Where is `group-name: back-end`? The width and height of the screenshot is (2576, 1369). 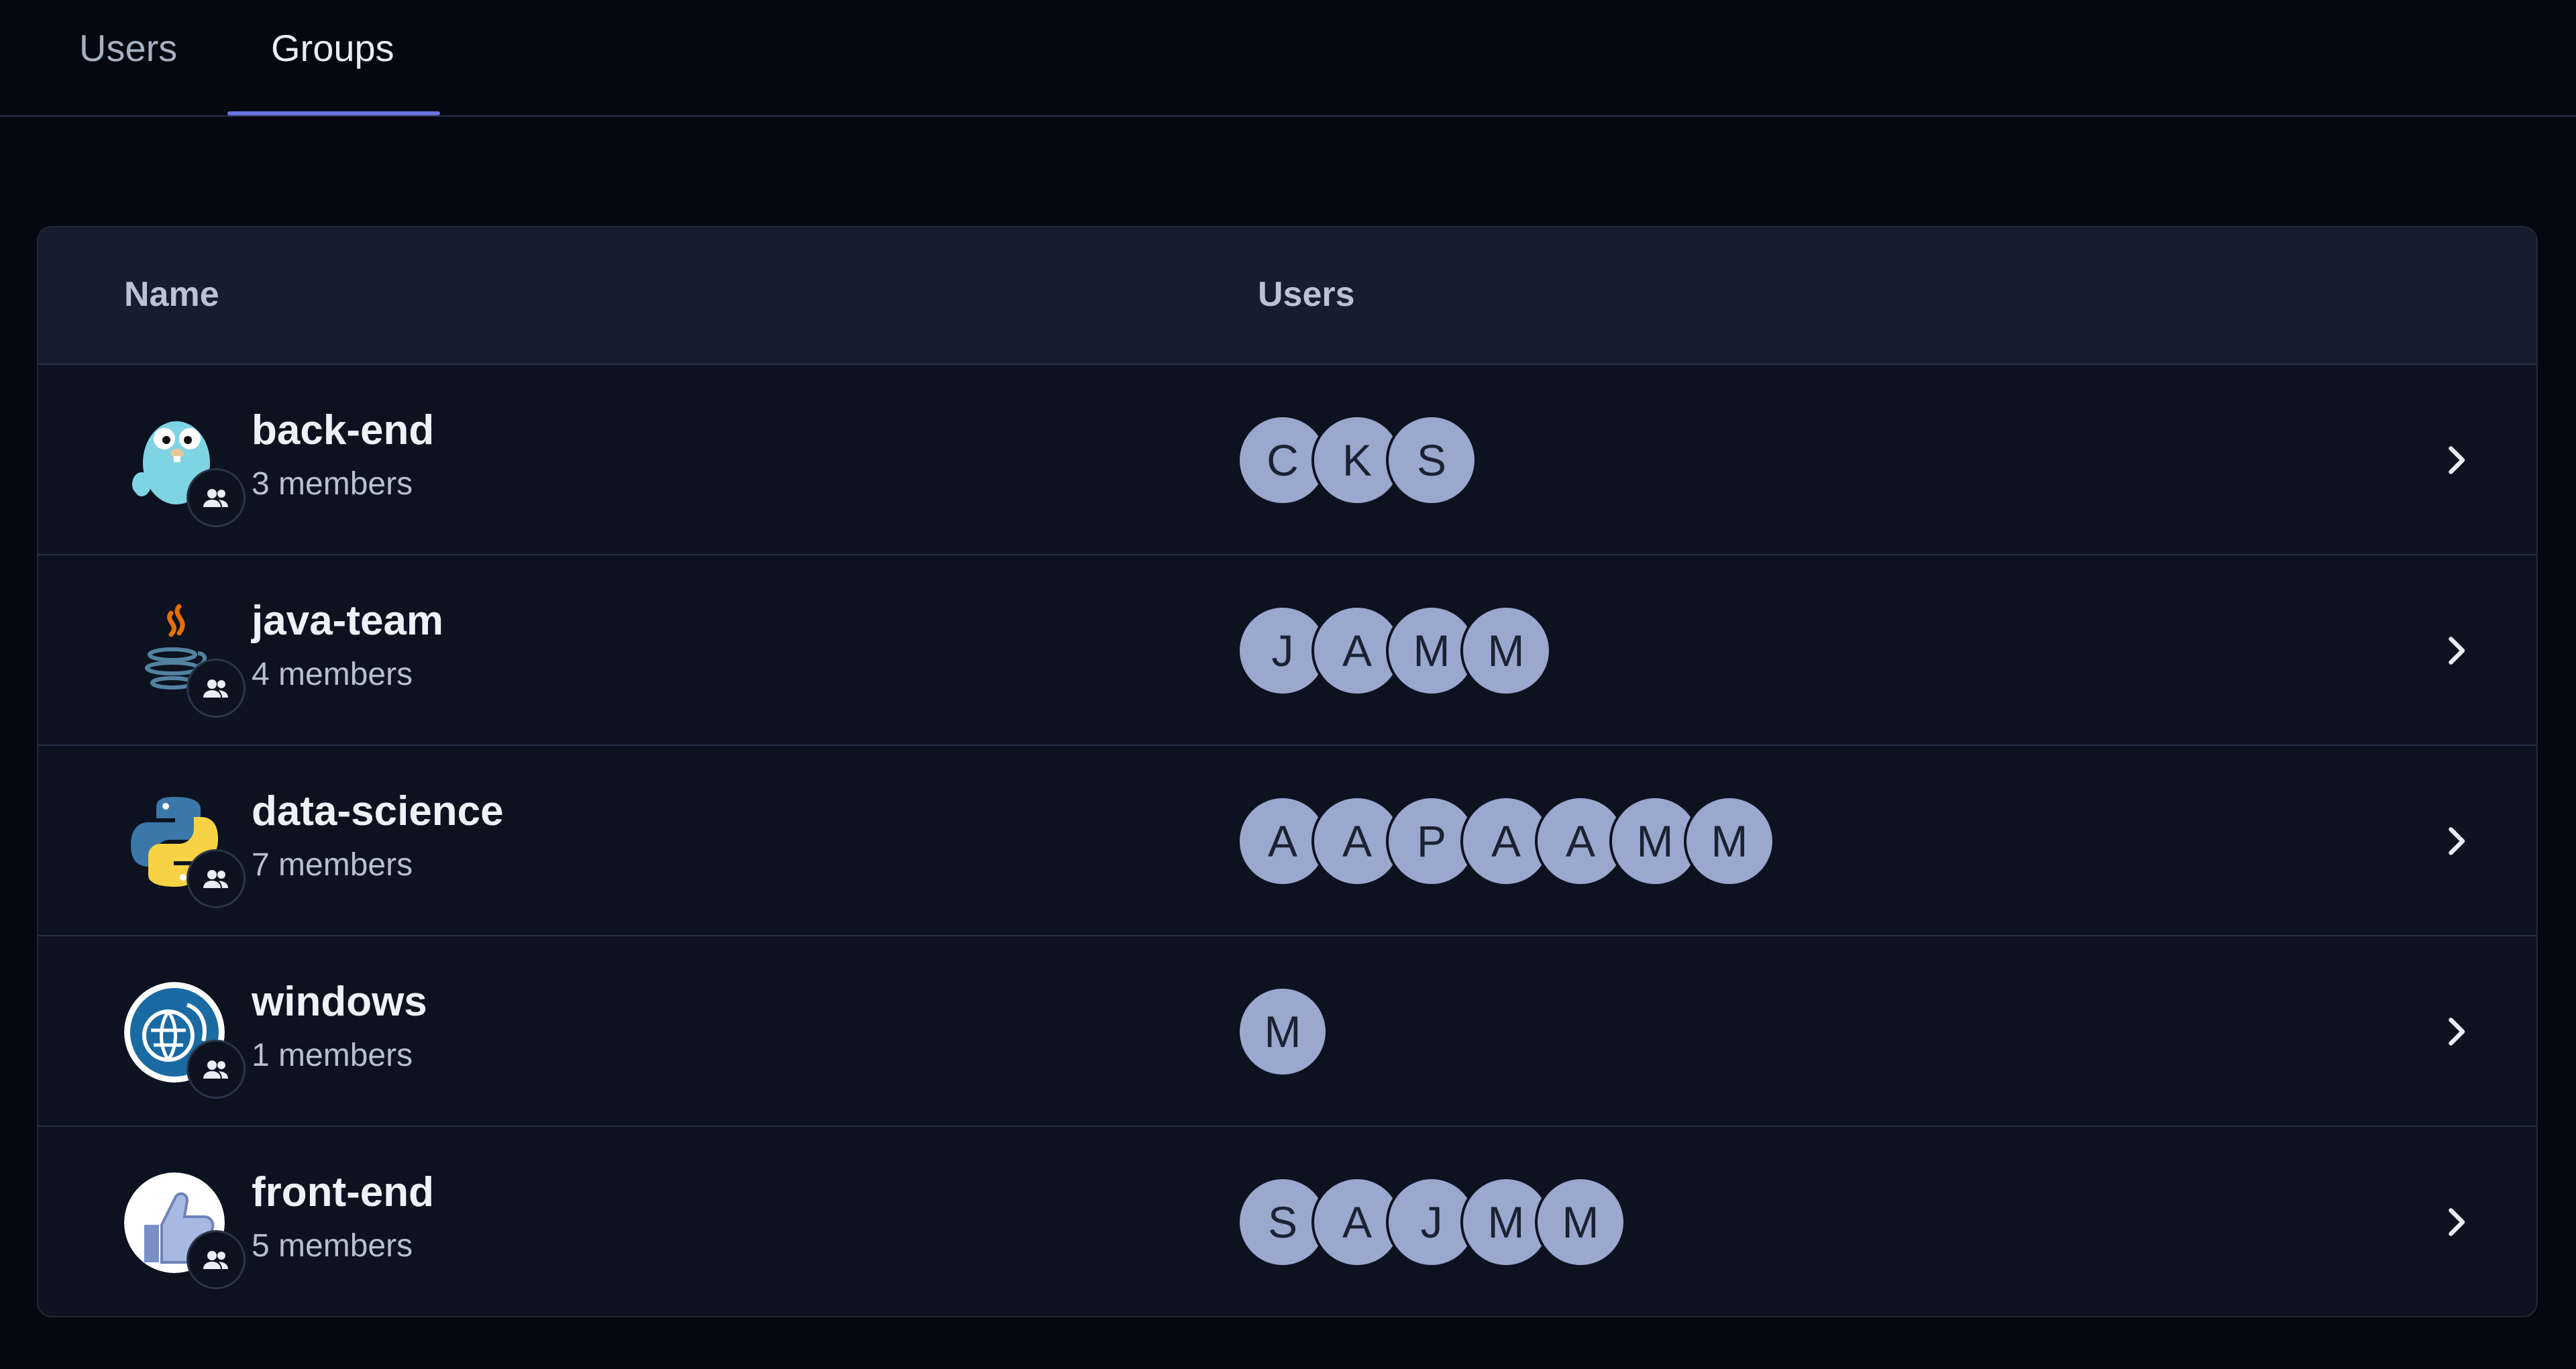
group-name: back-end is located at coordinates (343, 430).